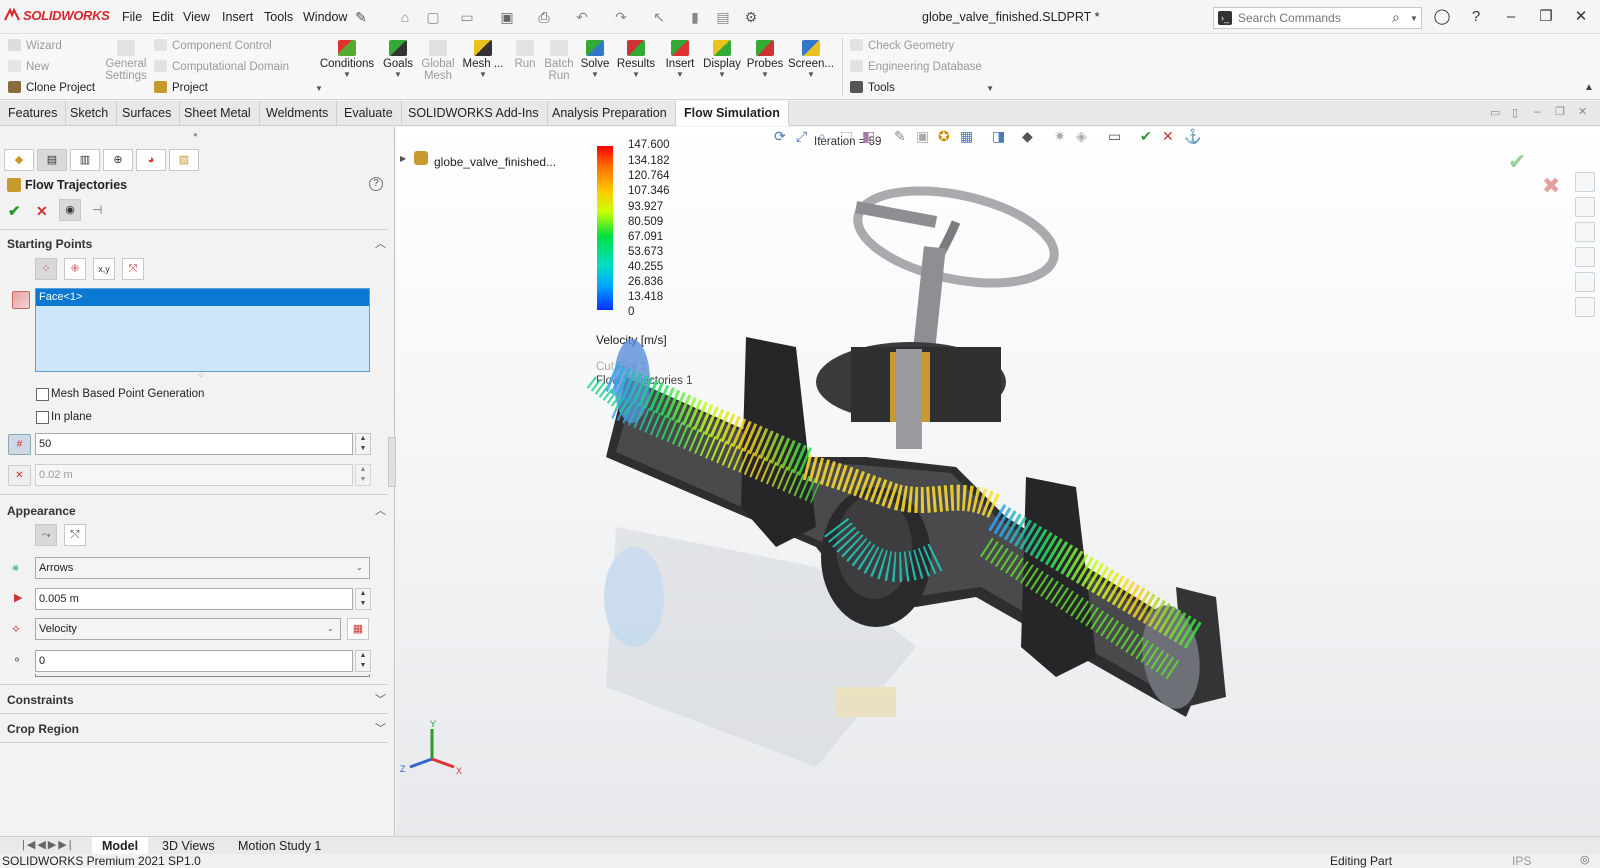 The image size is (1600, 868). I want to click on tab-flow-simulation: Flow Simulation, so click(732, 113).